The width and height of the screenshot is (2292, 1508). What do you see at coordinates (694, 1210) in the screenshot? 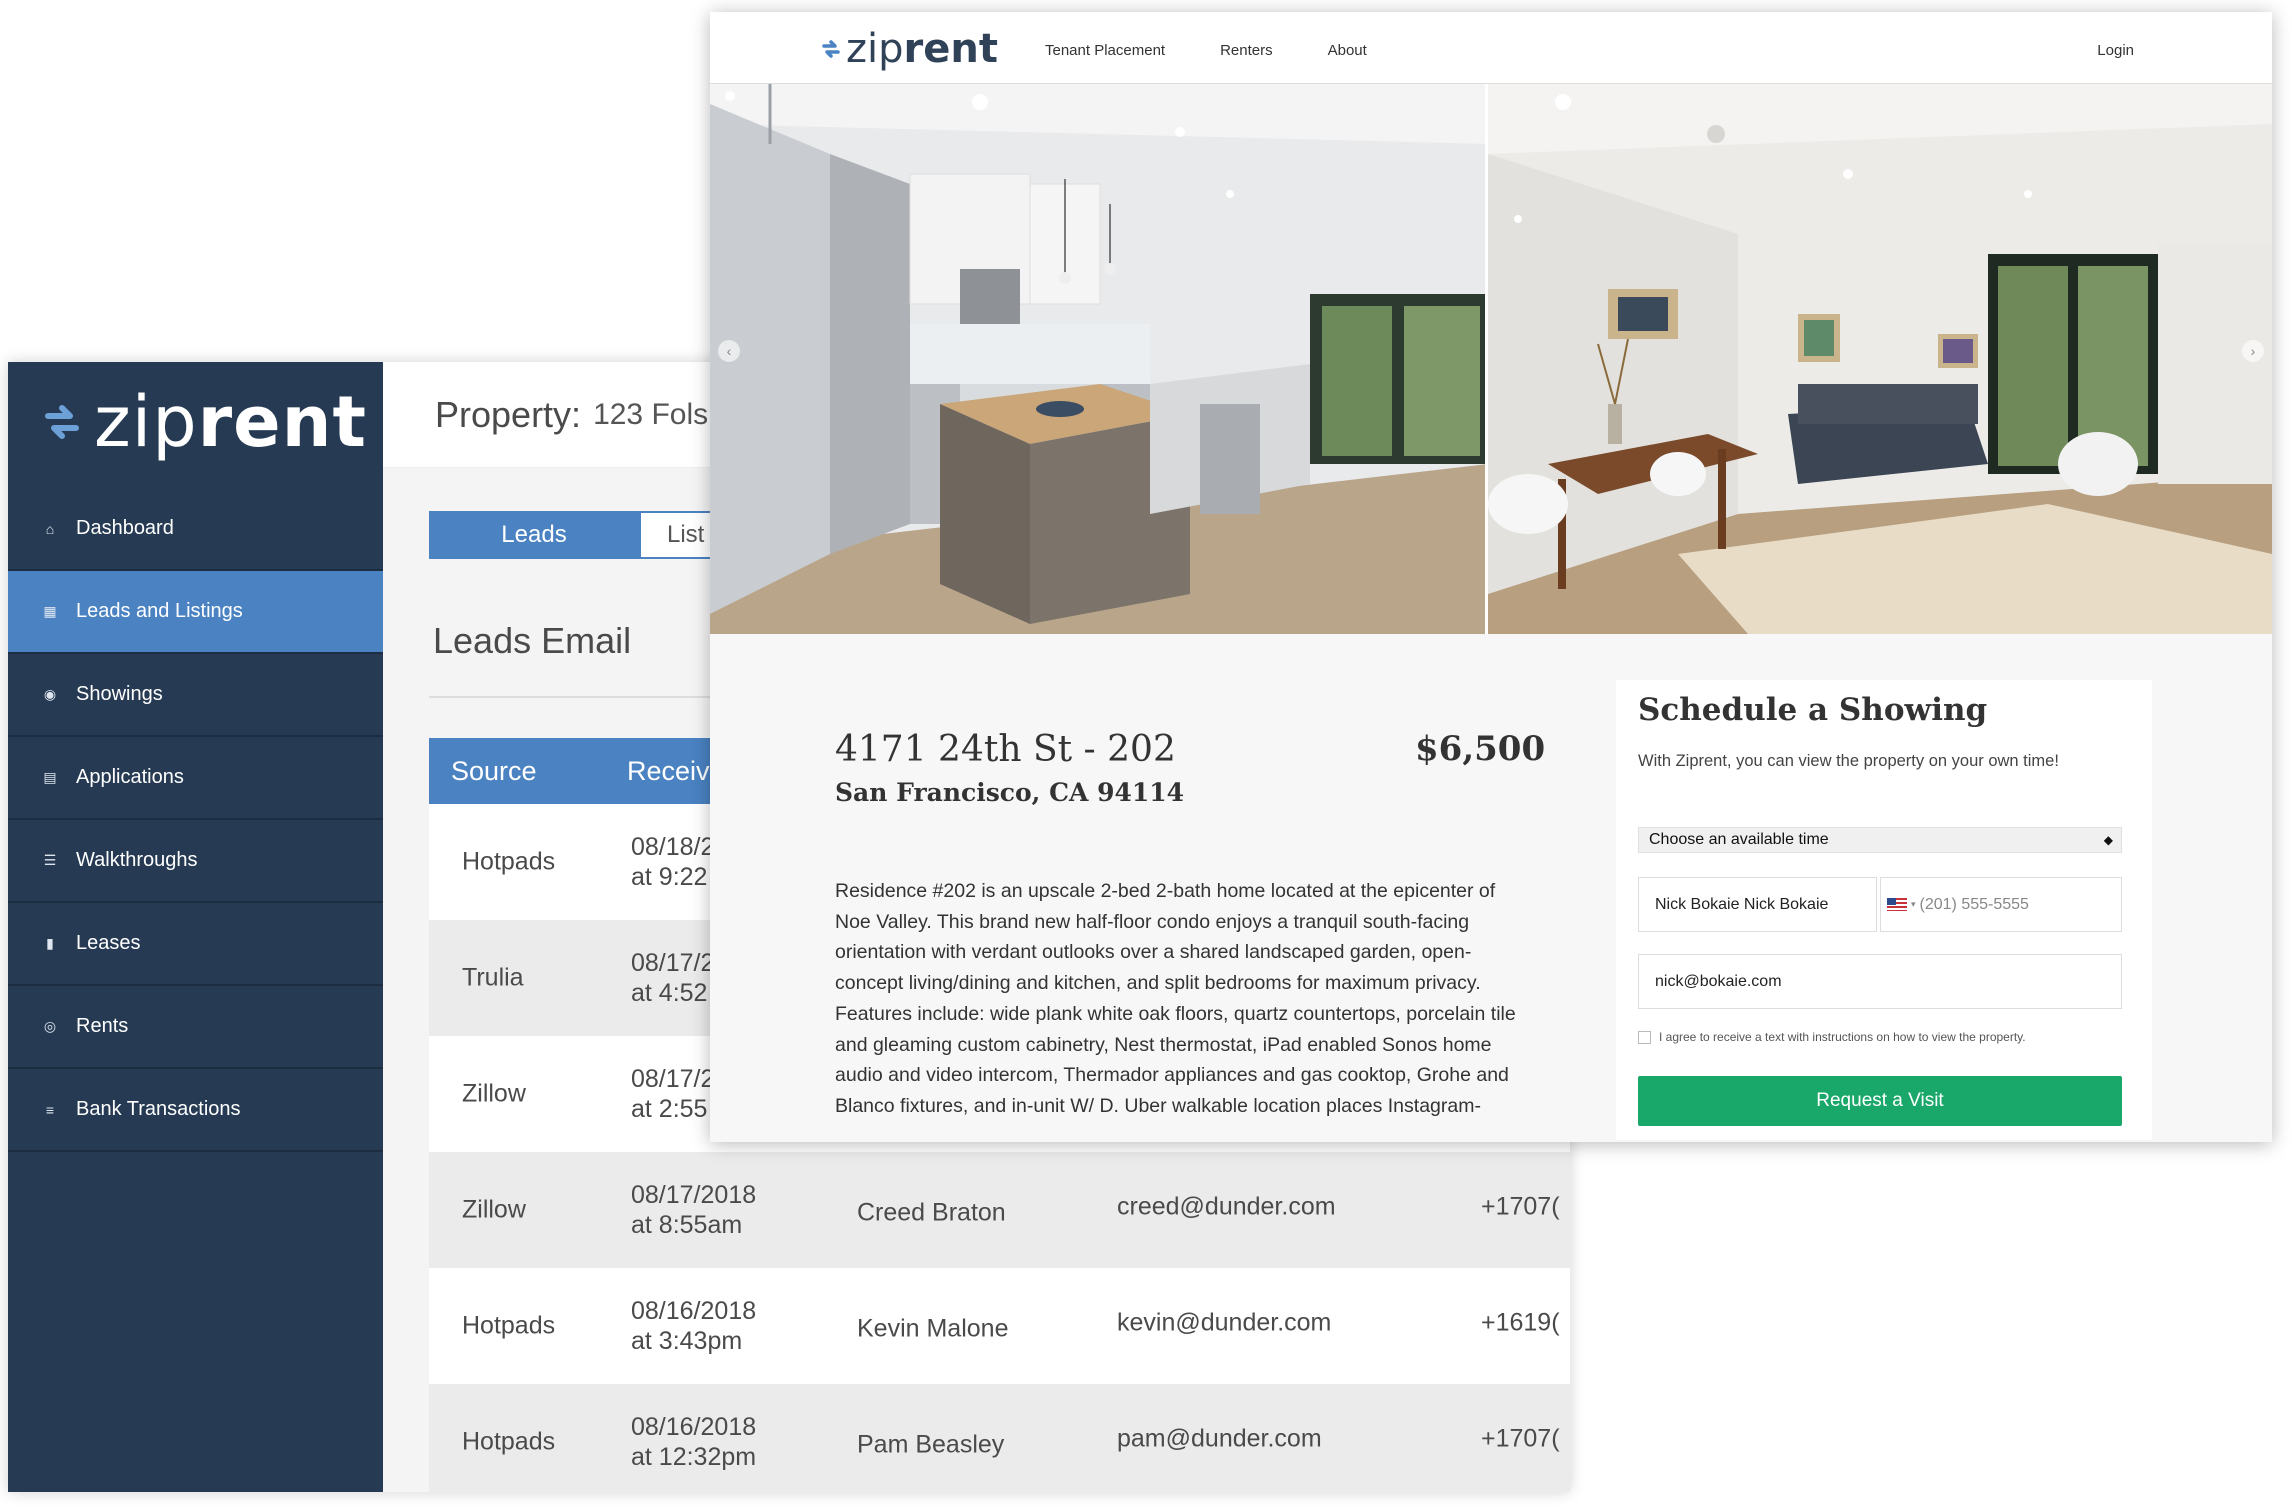
I see `cell-received: 08/17/2018 at 8:55am` at bounding box center [694, 1210].